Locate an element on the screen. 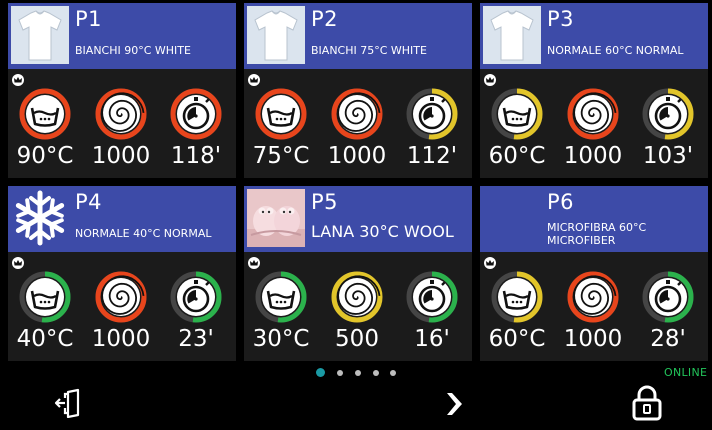 The image size is (712, 430). program-number: P6 is located at coordinates (561, 202).